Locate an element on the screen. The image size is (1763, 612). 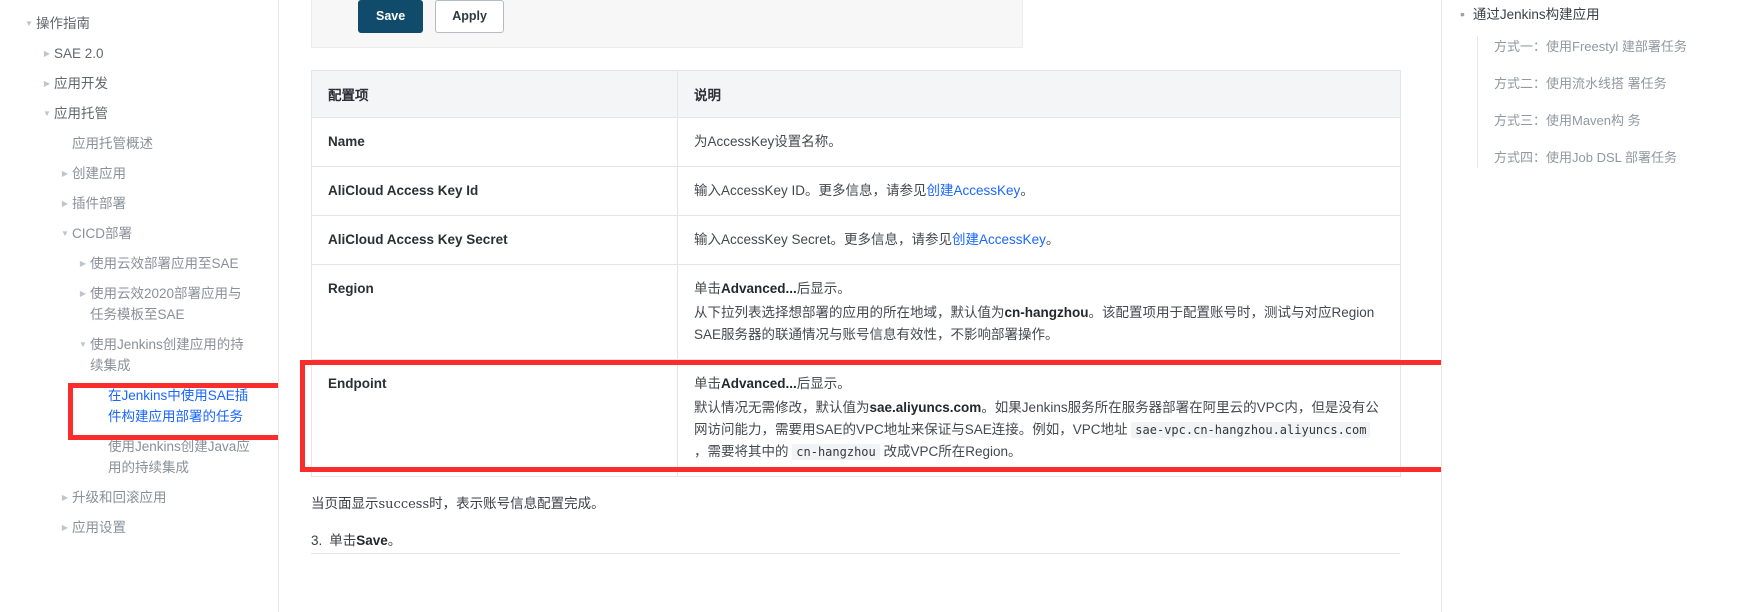
description-text: 从下拉列表选择想部署的应用的所在地域，默认值为 is located at coordinates (849, 312).